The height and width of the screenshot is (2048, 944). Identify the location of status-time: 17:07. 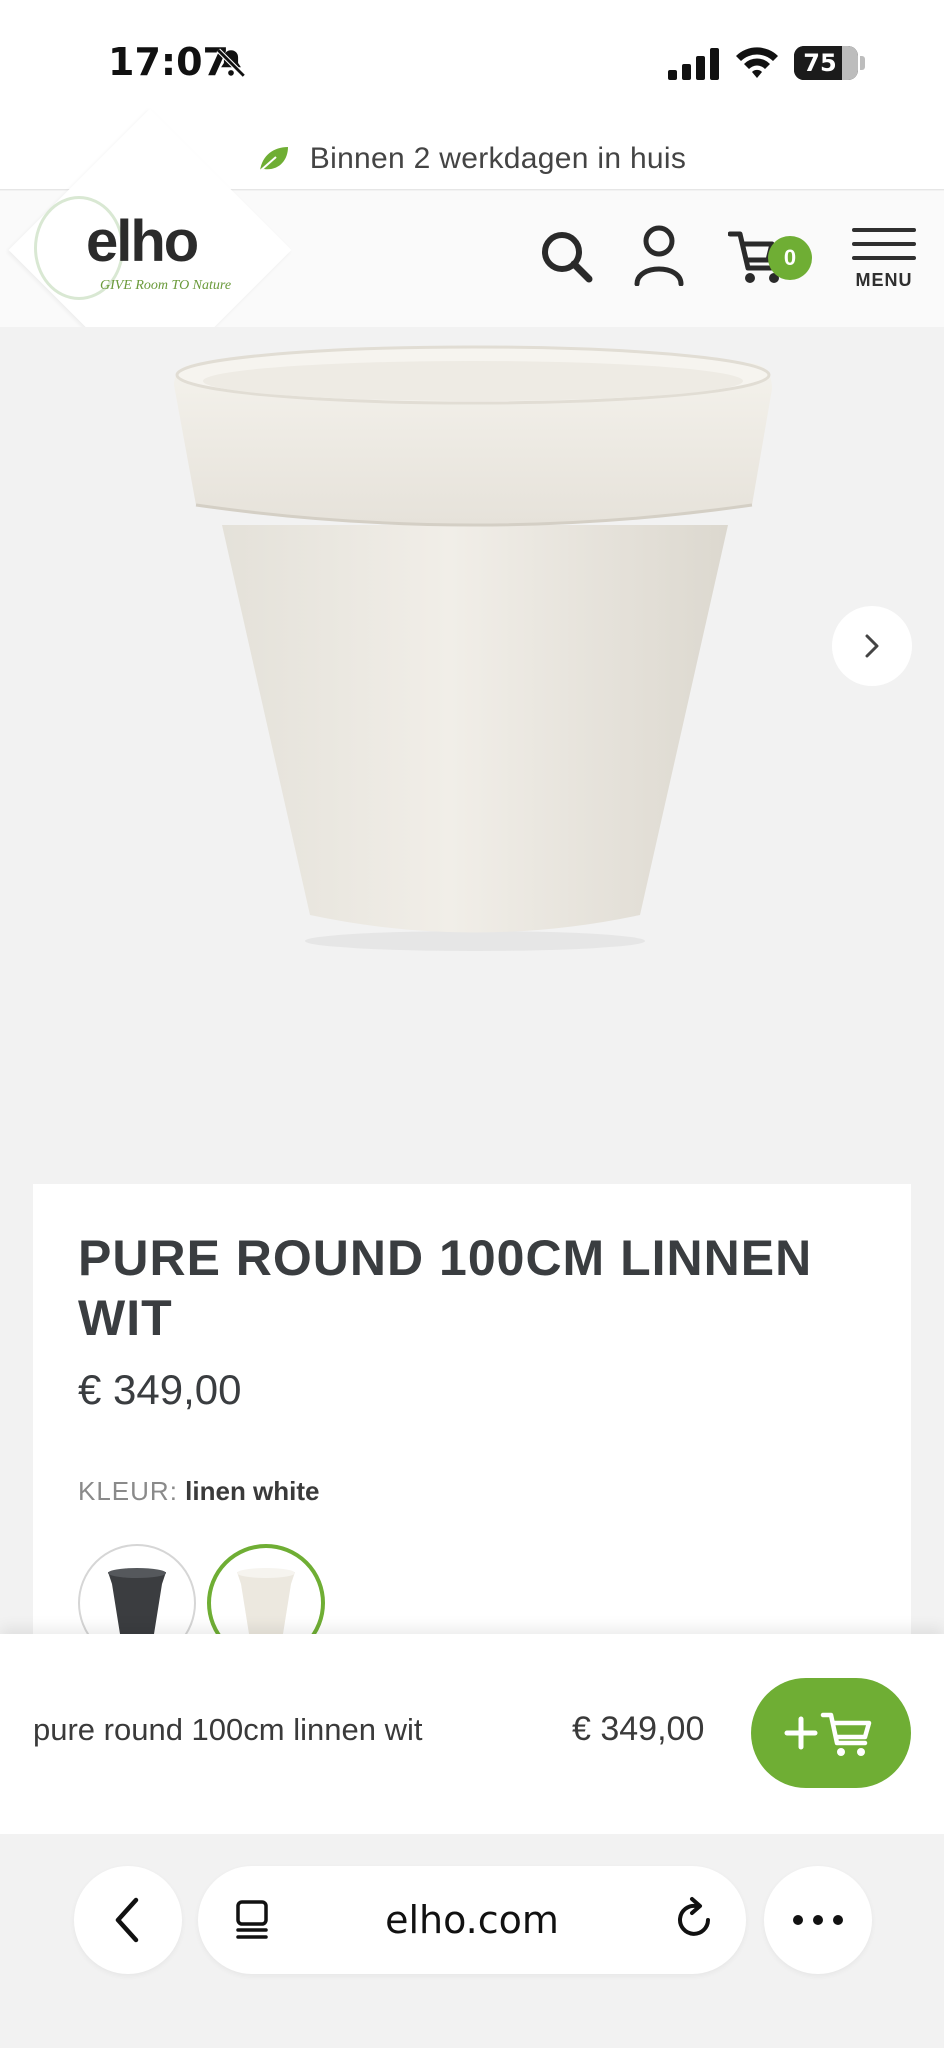
(168, 62).